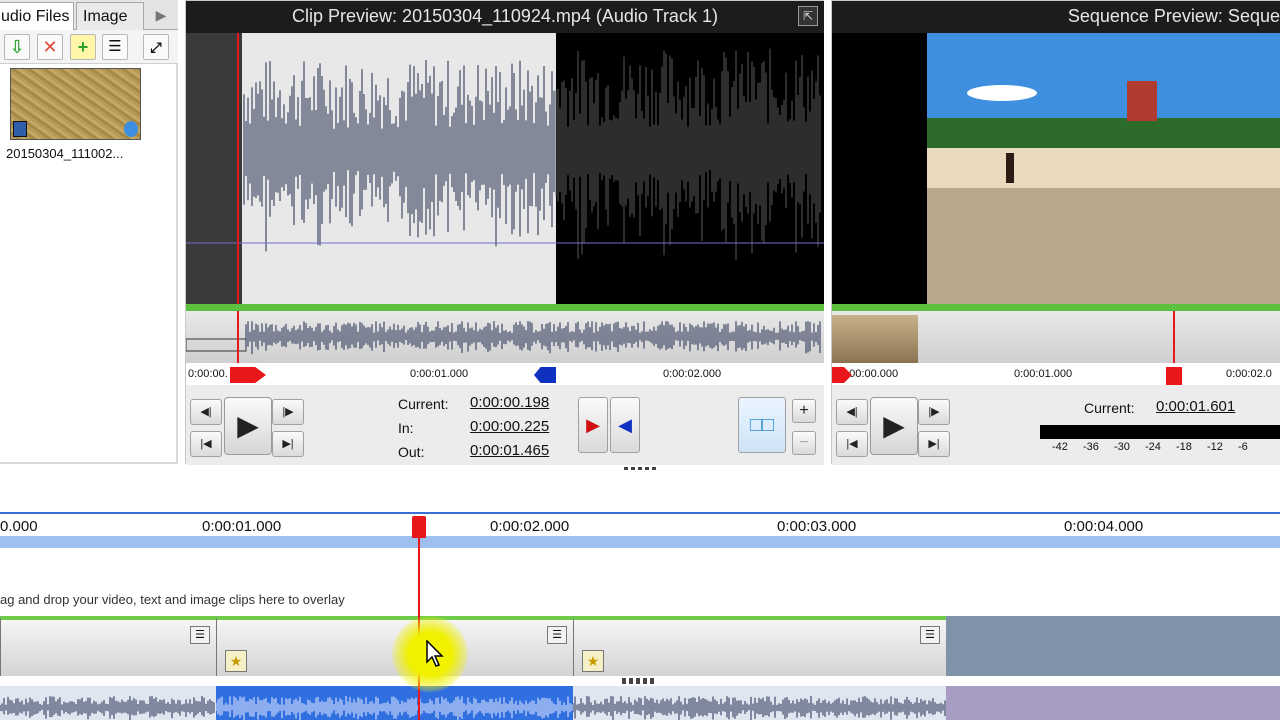  I want to click on media-tabs: udio Files Image ▶, so click(89, 15).